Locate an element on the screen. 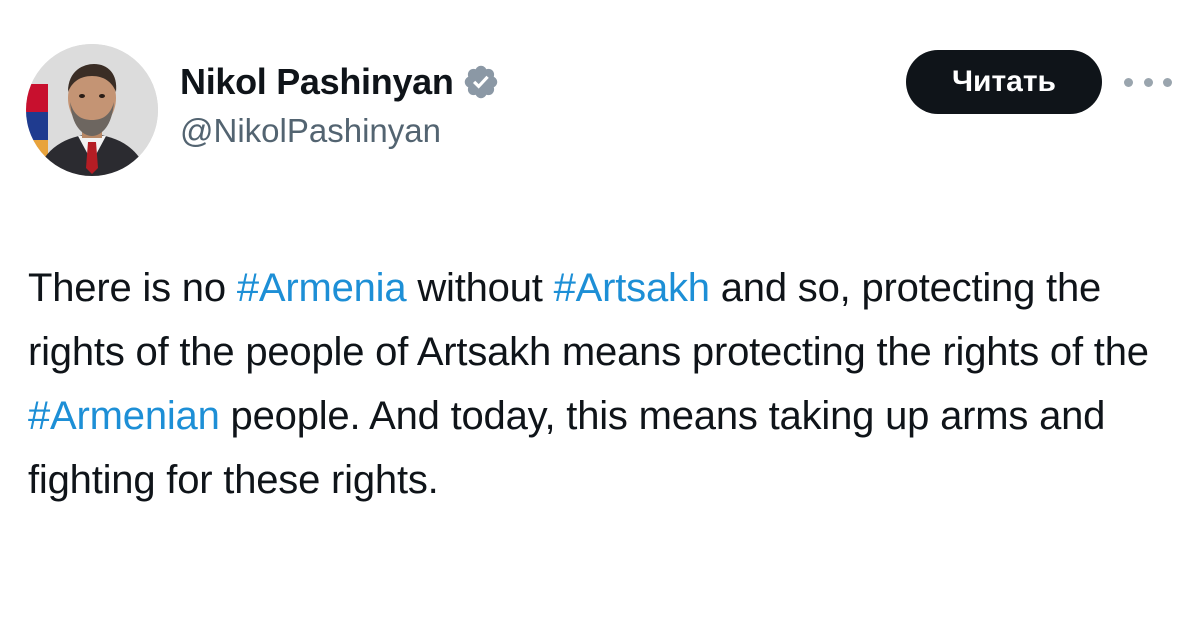 This screenshot has width=1200, height=634. hashtag-link: #Armenian is located at coordinates (124, 416).